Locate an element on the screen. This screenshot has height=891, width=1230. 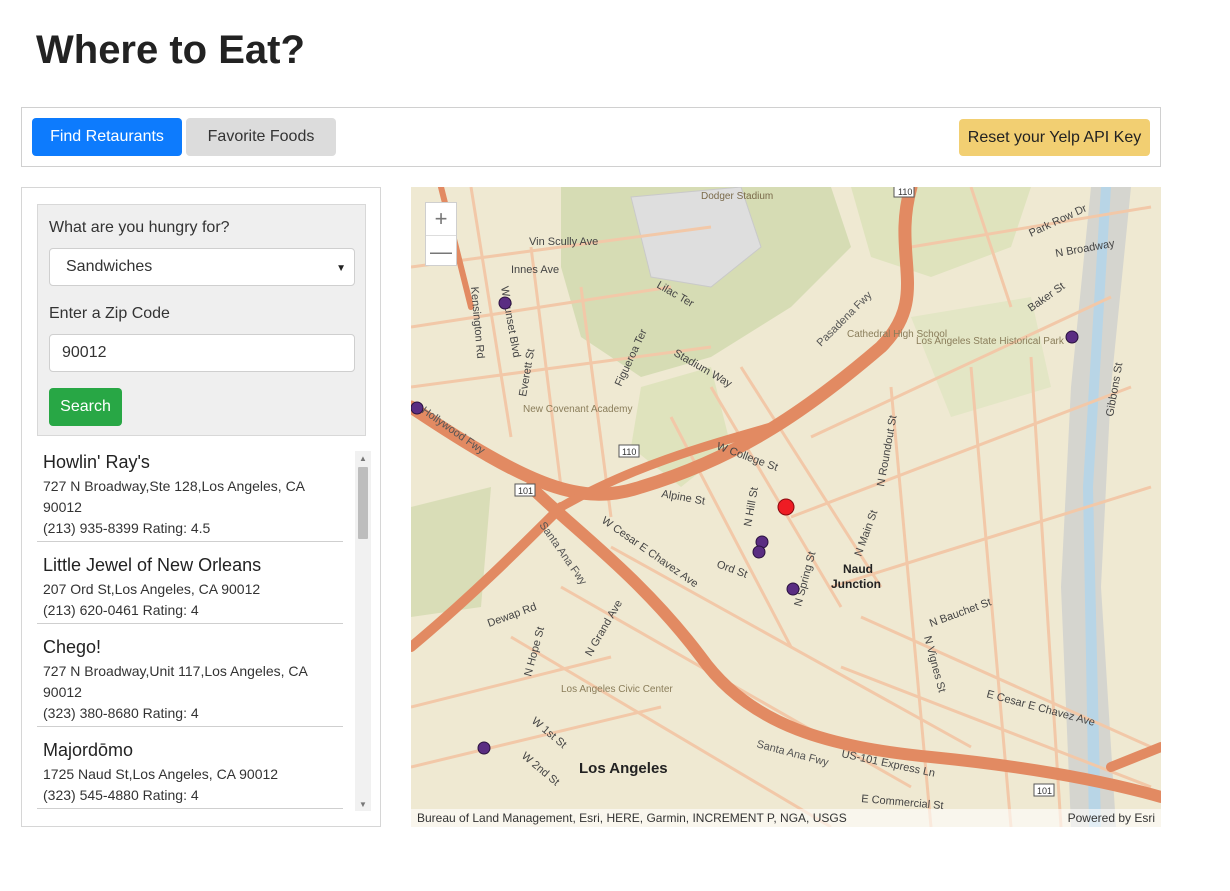
zoom-out-button: — is located at coordinates (441, 251).